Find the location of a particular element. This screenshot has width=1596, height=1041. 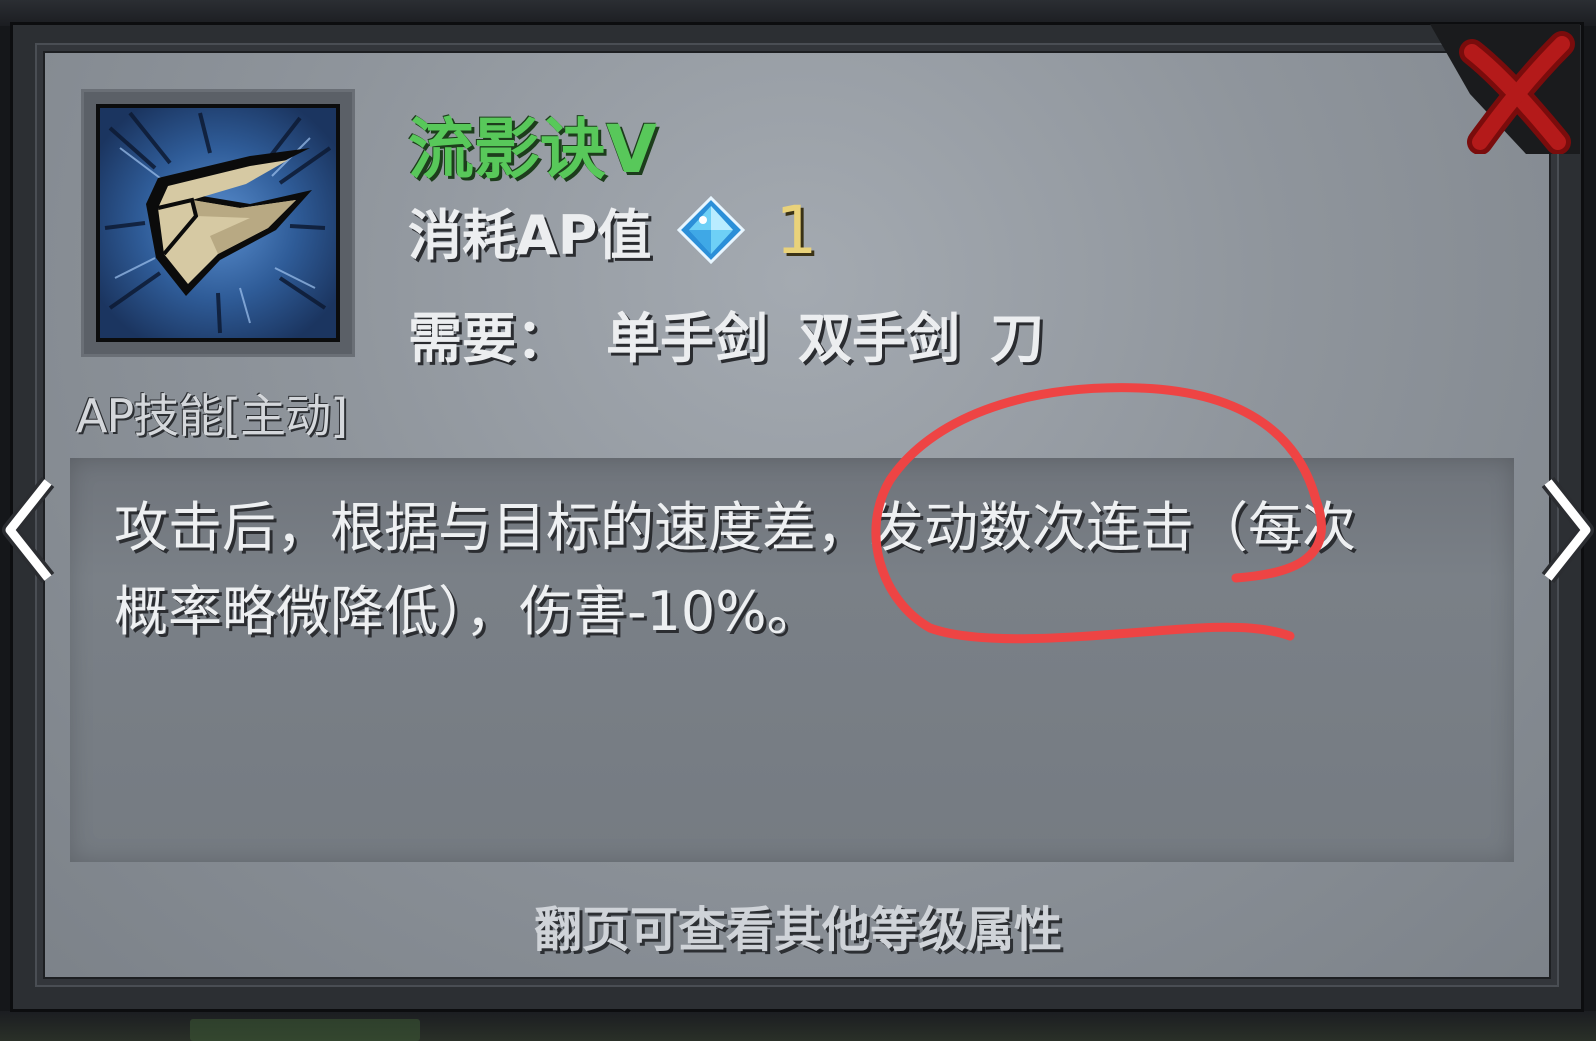

close-button is located at coordinates (1505, 89).